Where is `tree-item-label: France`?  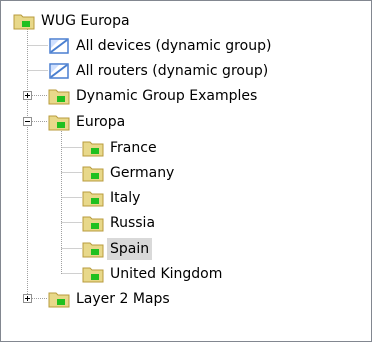
tree-item-label: France is located at coordinates (133, 148).